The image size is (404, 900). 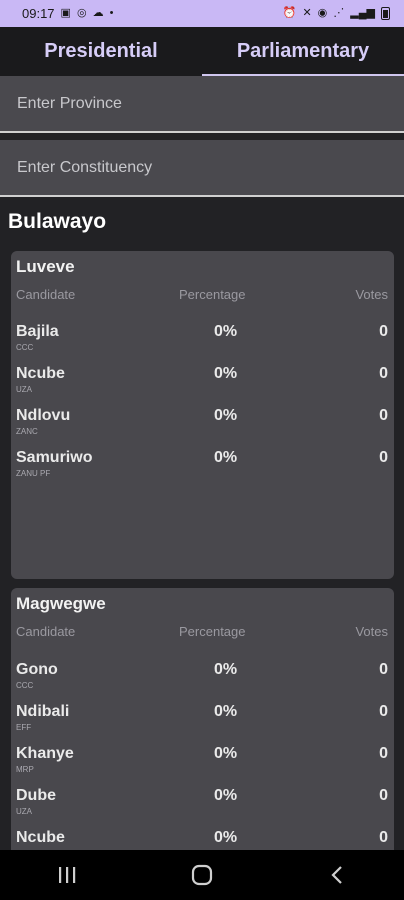 I want to click on candidate-row: Ncube 0% 0, so click(x=202, y=839).